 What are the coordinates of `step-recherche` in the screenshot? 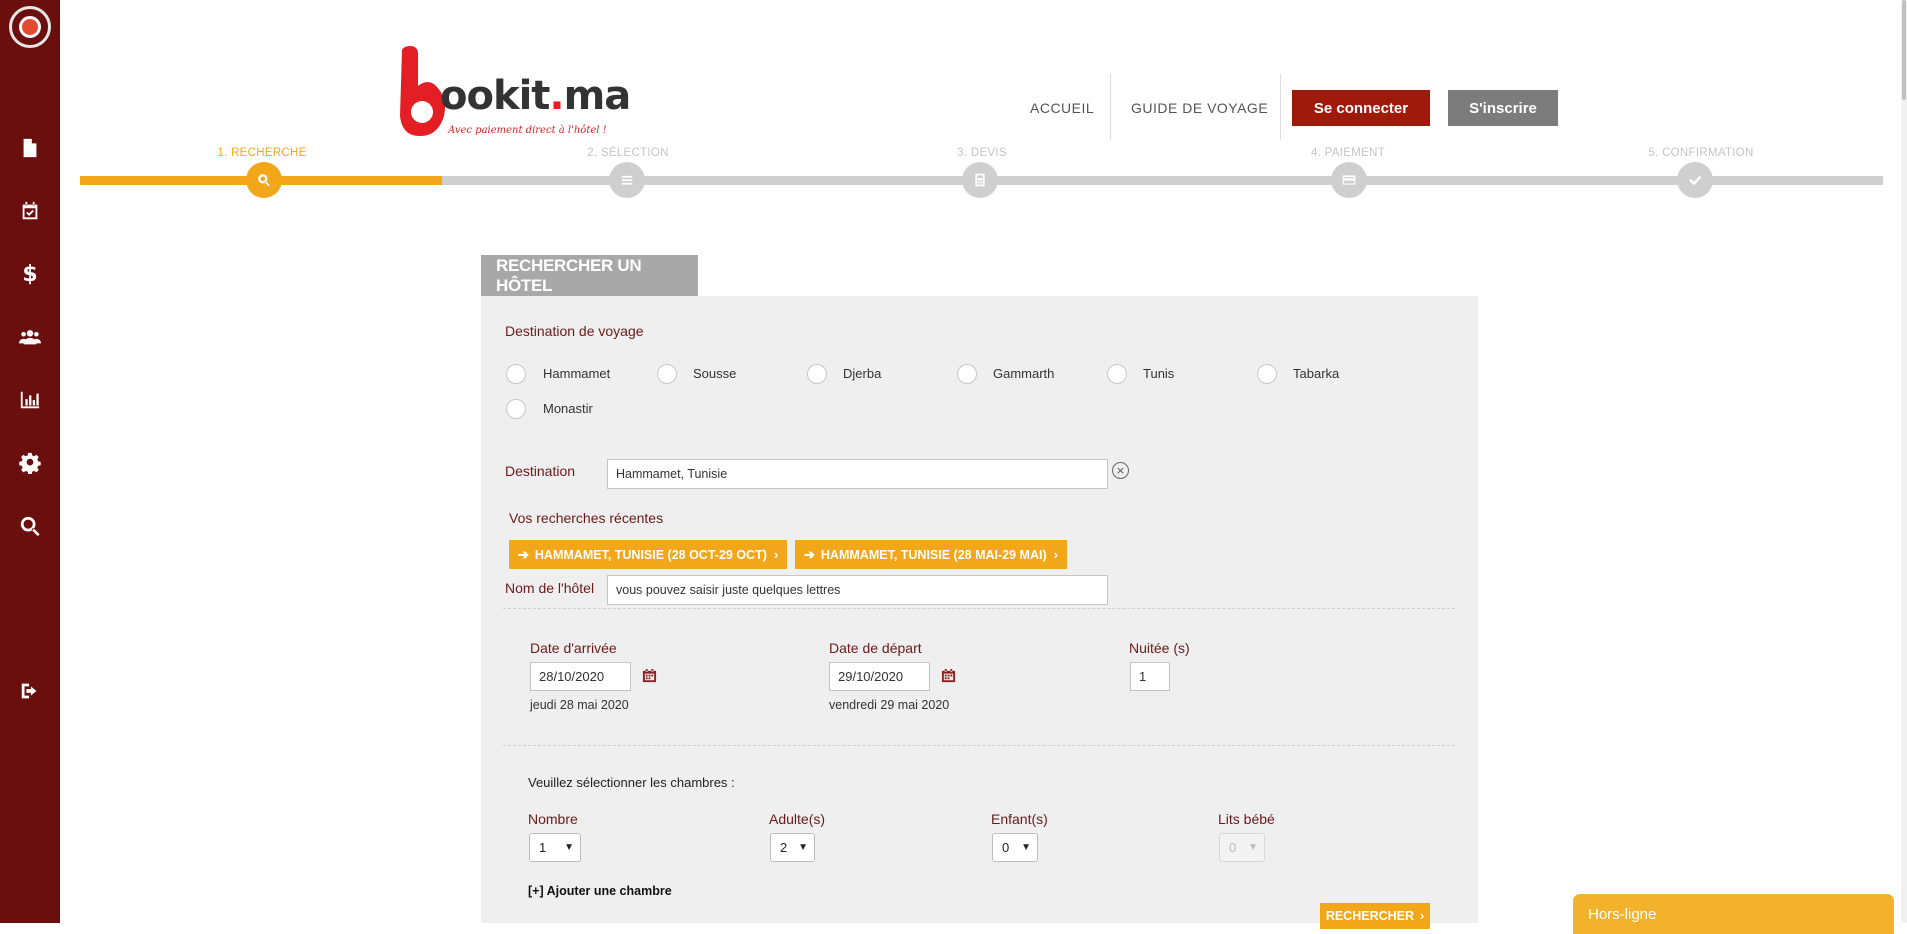 It's located at (264, 180).